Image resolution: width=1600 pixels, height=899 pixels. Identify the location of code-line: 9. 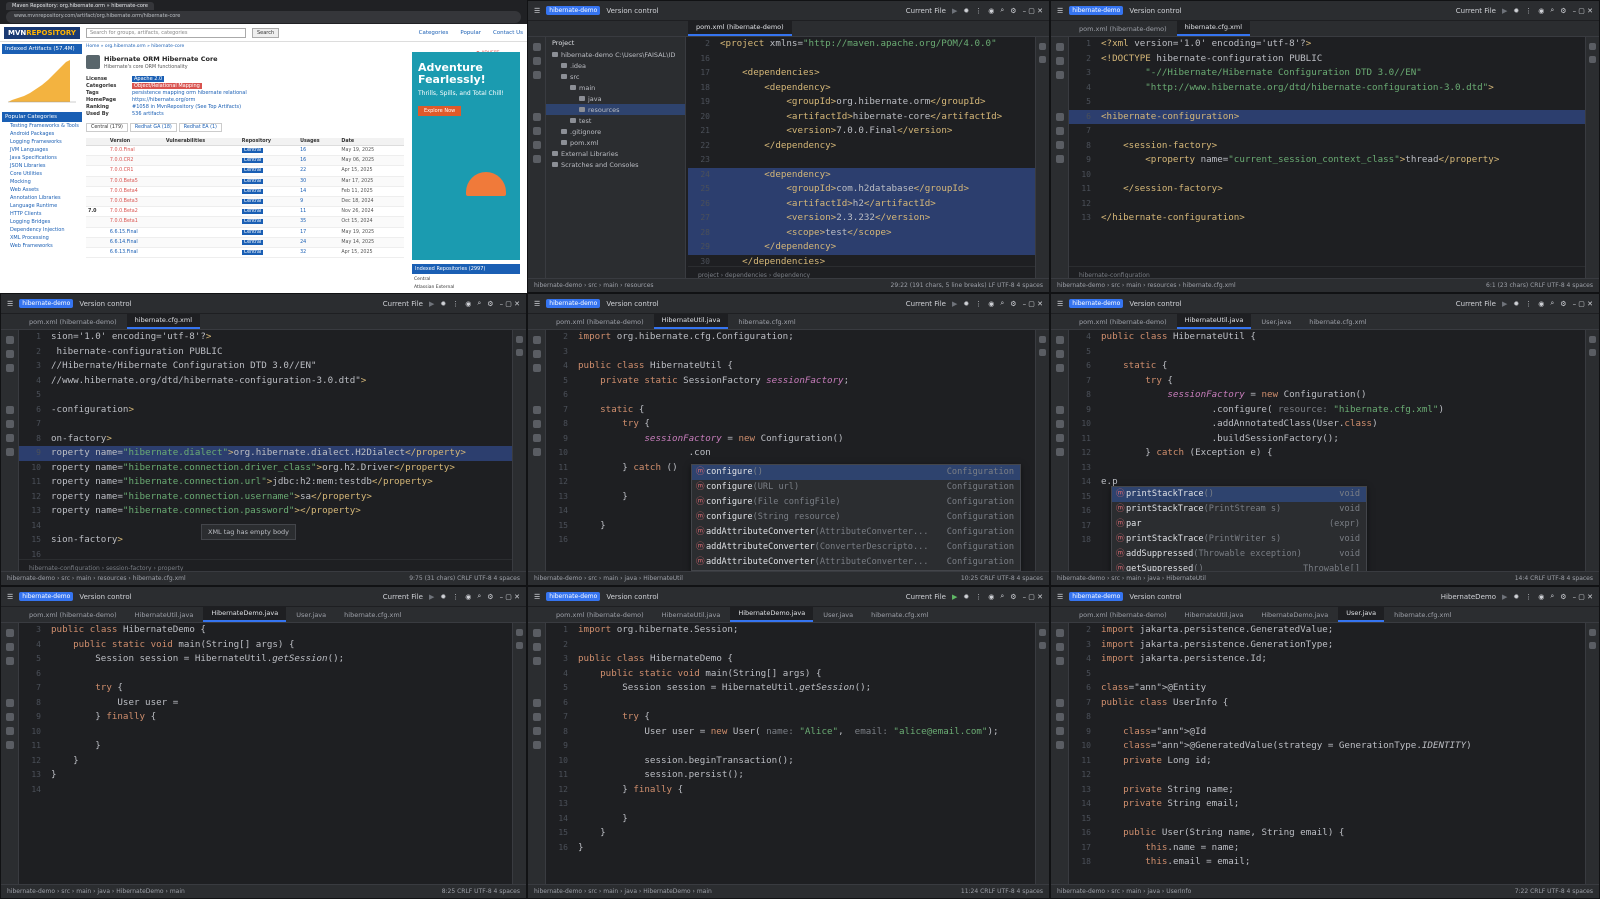
(790, 746).